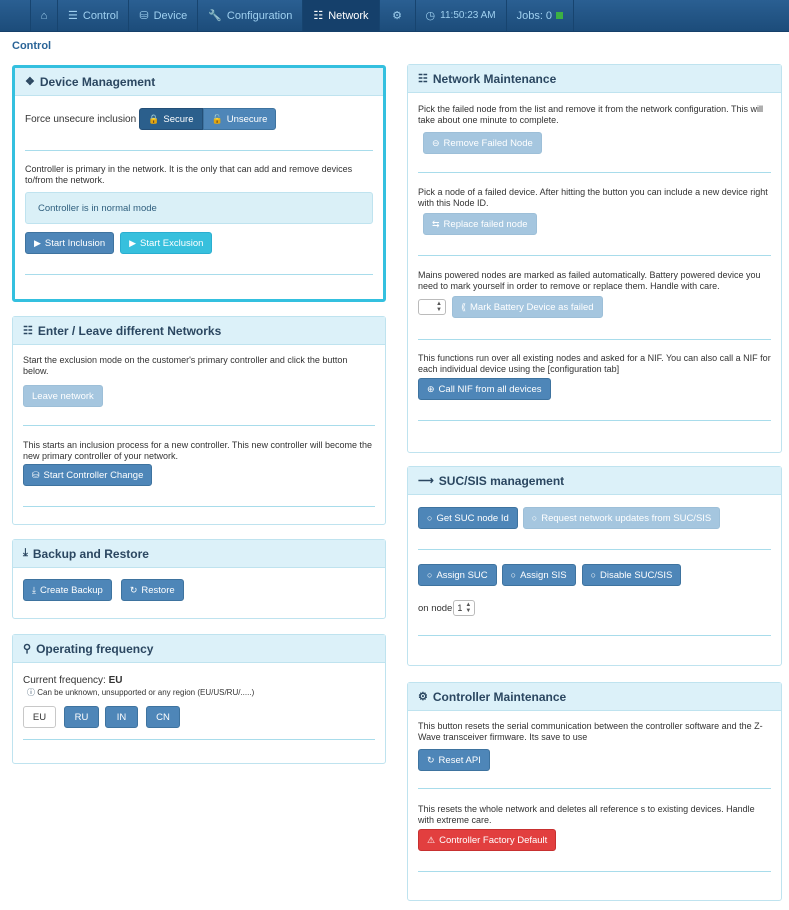 The image size is (789, 910). What do you see at coordinates (199, 208) in the screenshot?
I see `controller-mode-alert: Controller is in normal mode` at bounding box center [199, 208].